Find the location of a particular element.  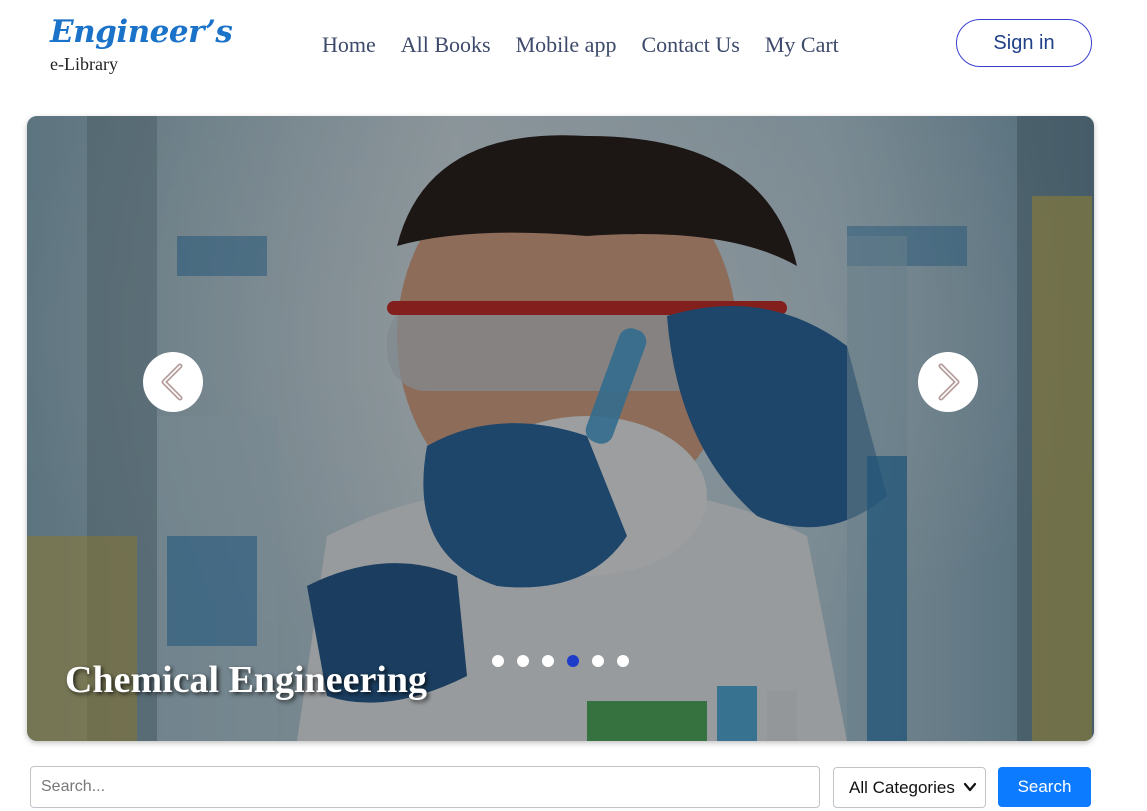

logo-title: Engineer’s is located at coordinates (141, 32).